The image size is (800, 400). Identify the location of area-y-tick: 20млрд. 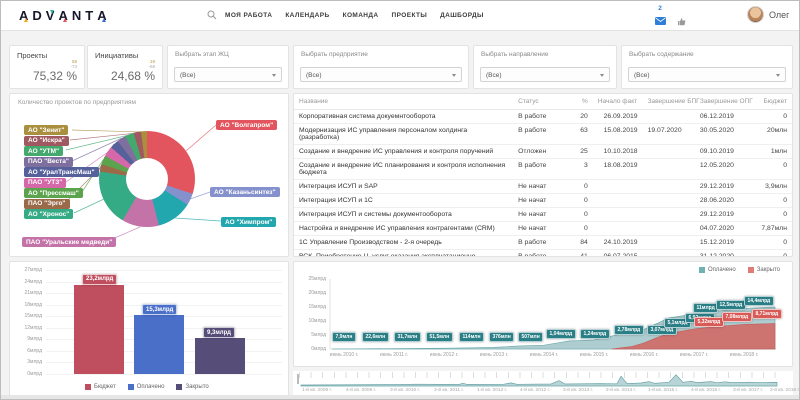
(317, 293).